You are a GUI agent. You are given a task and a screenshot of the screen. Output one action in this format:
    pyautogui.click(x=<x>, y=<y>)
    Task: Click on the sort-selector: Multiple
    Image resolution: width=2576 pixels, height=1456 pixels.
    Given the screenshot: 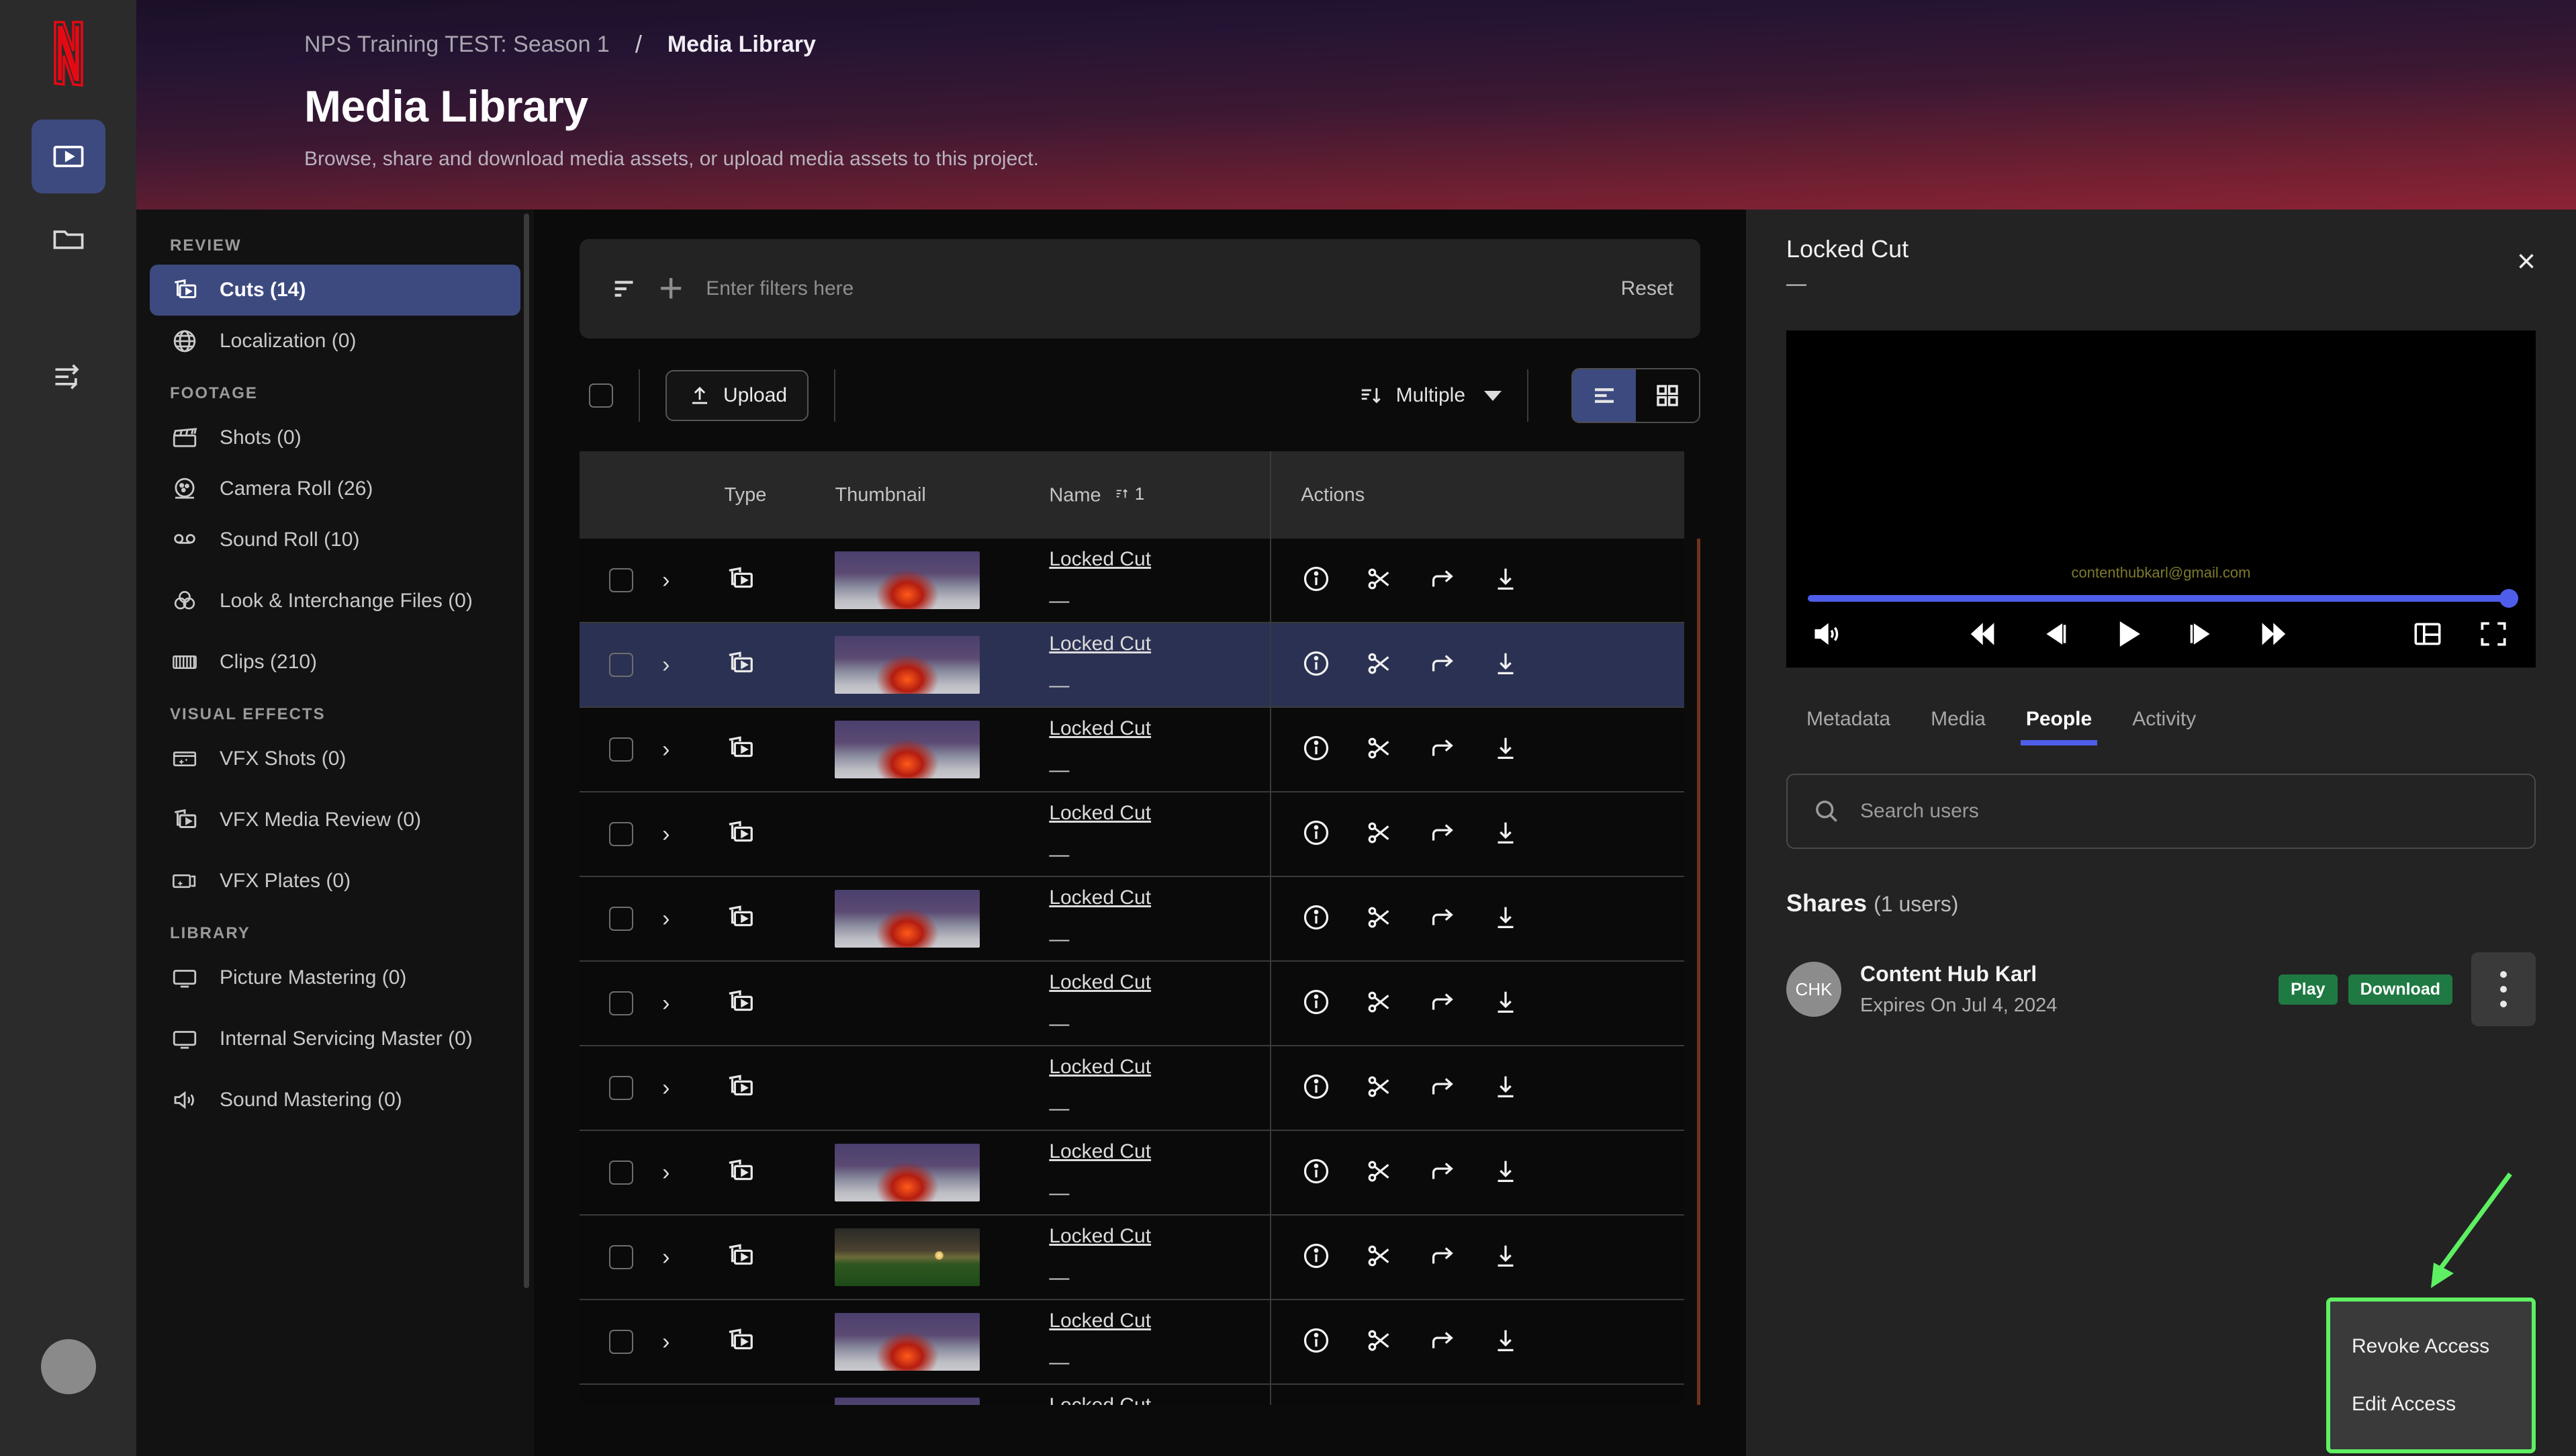 What is the action you would take?
    pyautogui.click(x=1430, y=395)
    